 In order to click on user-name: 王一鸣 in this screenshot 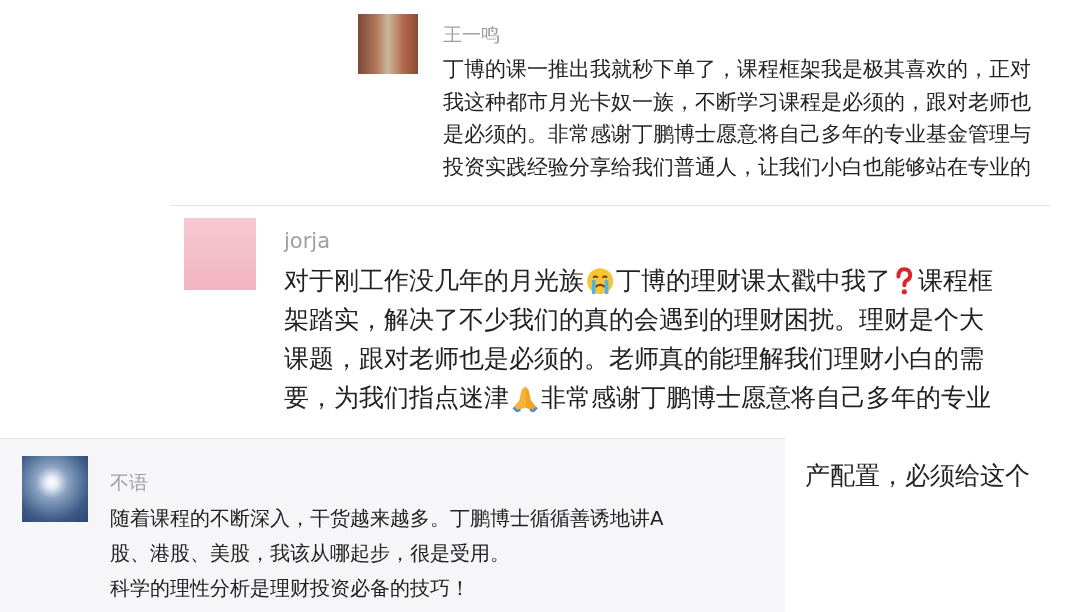, I will do `click(472, 34)`.